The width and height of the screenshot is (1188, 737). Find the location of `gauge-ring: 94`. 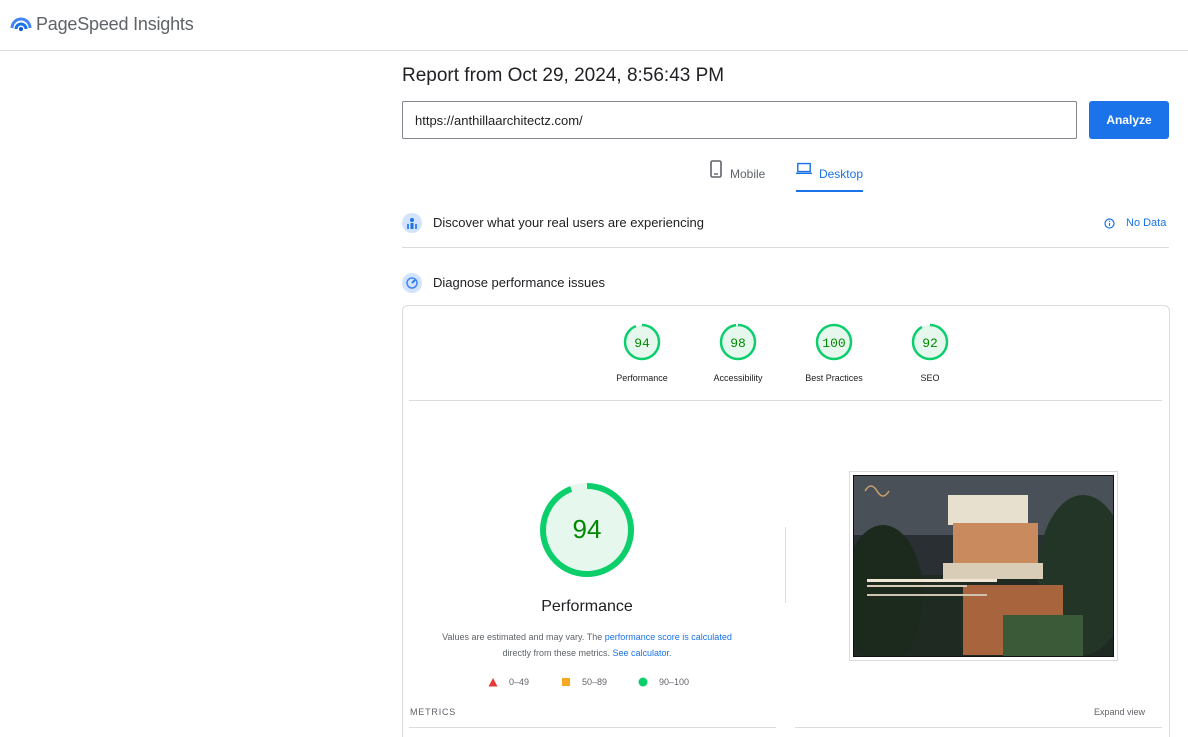

gauge-ring: 94 is located at coordinates (642, 342).